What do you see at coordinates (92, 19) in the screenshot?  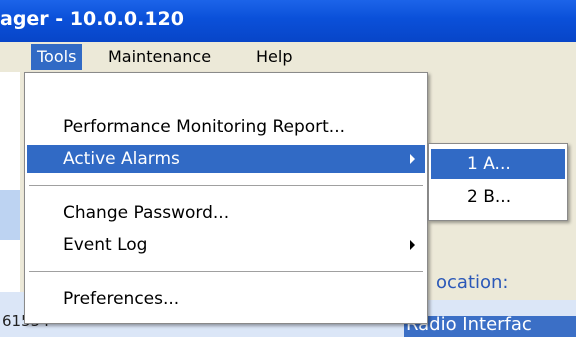 I see `window-title: ager - 10.0.0.120` at bounding box center [92, 19].